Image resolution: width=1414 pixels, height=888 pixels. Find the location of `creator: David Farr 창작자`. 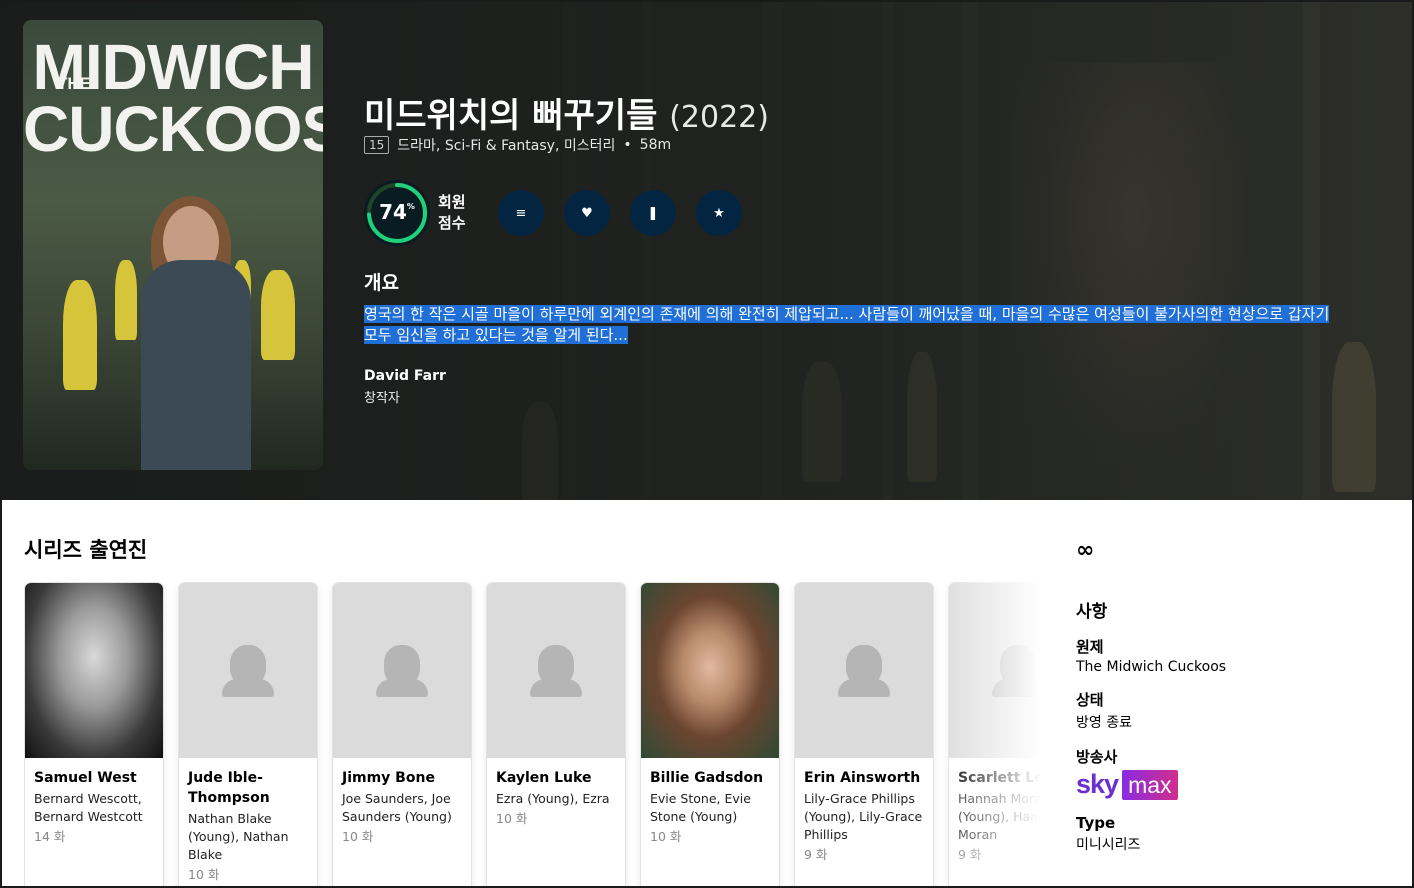

creator: David Farr 창작자 is located at coordinates (405, 387).